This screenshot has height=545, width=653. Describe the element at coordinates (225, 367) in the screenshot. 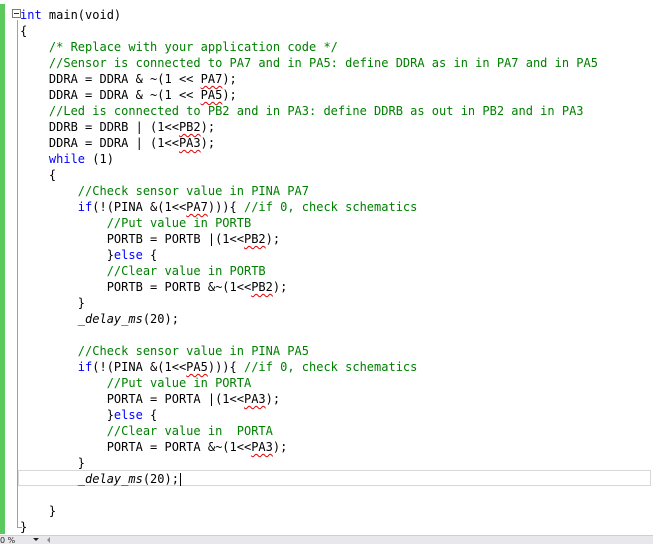

I see `code-token: ))){` at that location.